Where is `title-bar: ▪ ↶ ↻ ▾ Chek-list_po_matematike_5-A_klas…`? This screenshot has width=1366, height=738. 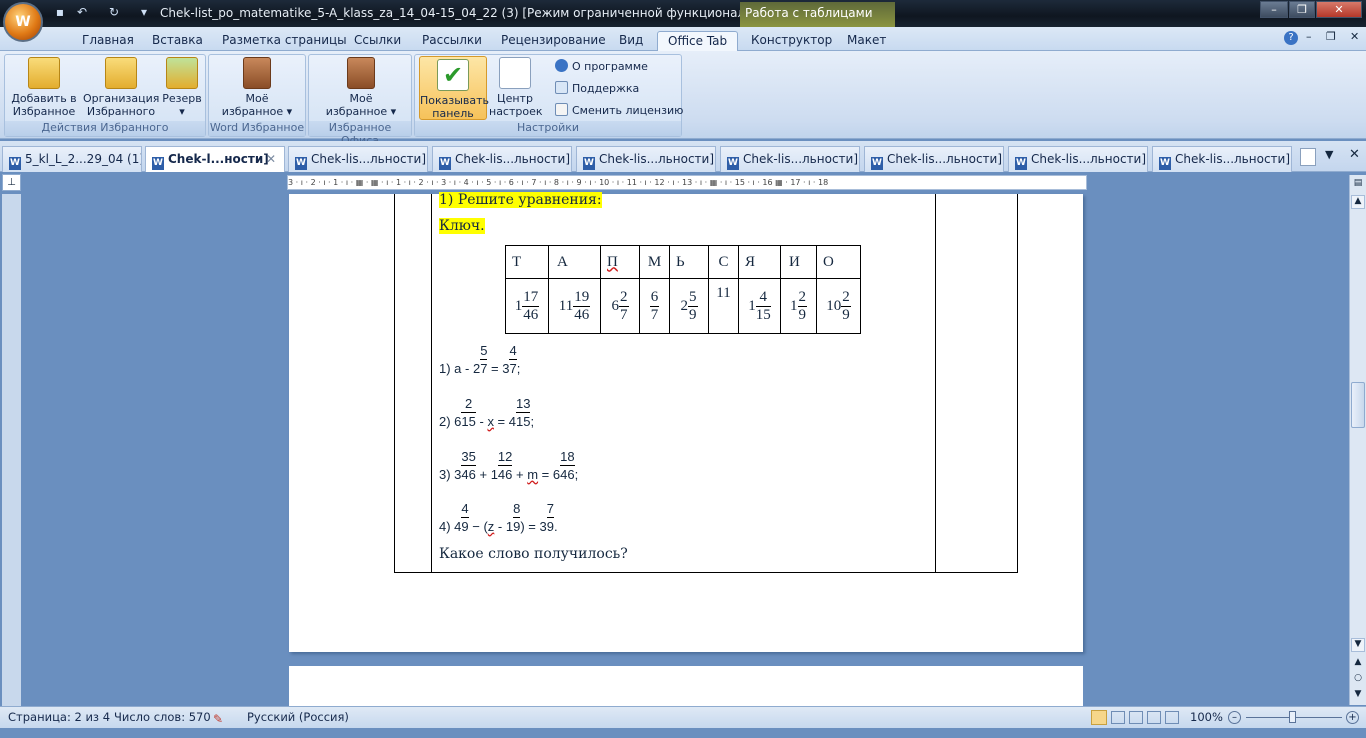 title-bar: ▪ ↶ ↻ ▾ Chek-list_po_matematike_5-A_klas… is located at coordinates (683, 13).